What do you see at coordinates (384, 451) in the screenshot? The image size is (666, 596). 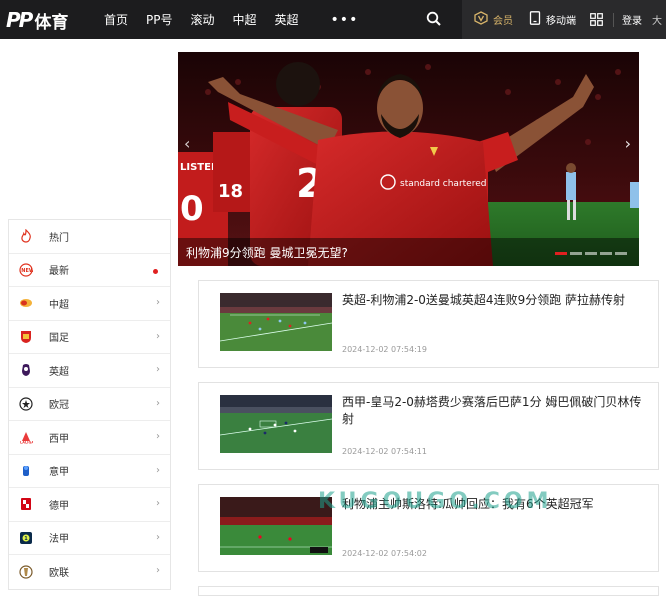 I see `news-time: 2024-12-02 07:54:11` at bounding box center [384, 451].